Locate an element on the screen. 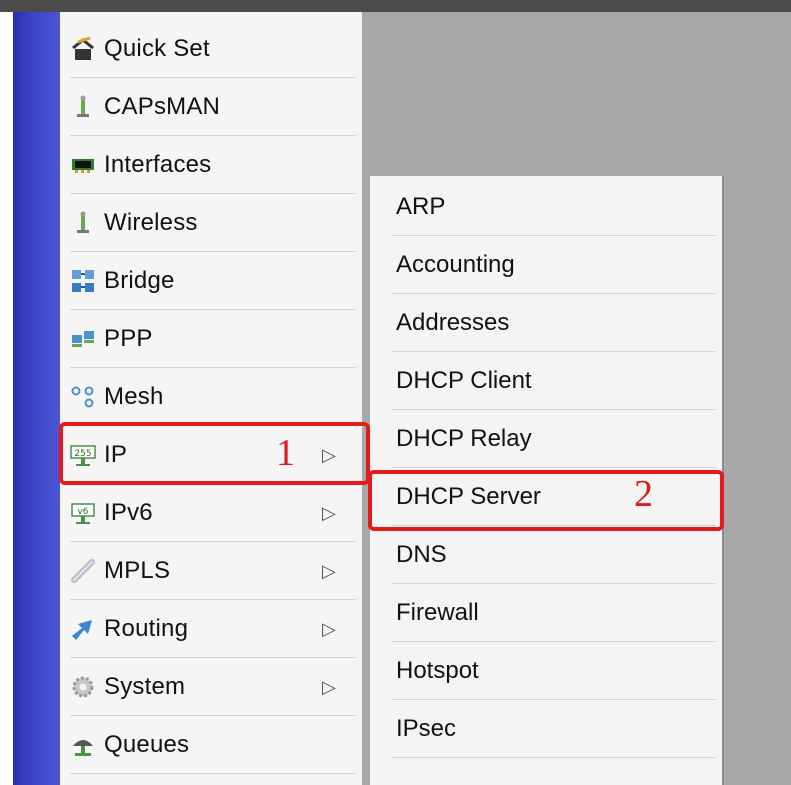 The image size is (791, 785). menu-item-bridge: Bridge is located at coordinates (211, 281).